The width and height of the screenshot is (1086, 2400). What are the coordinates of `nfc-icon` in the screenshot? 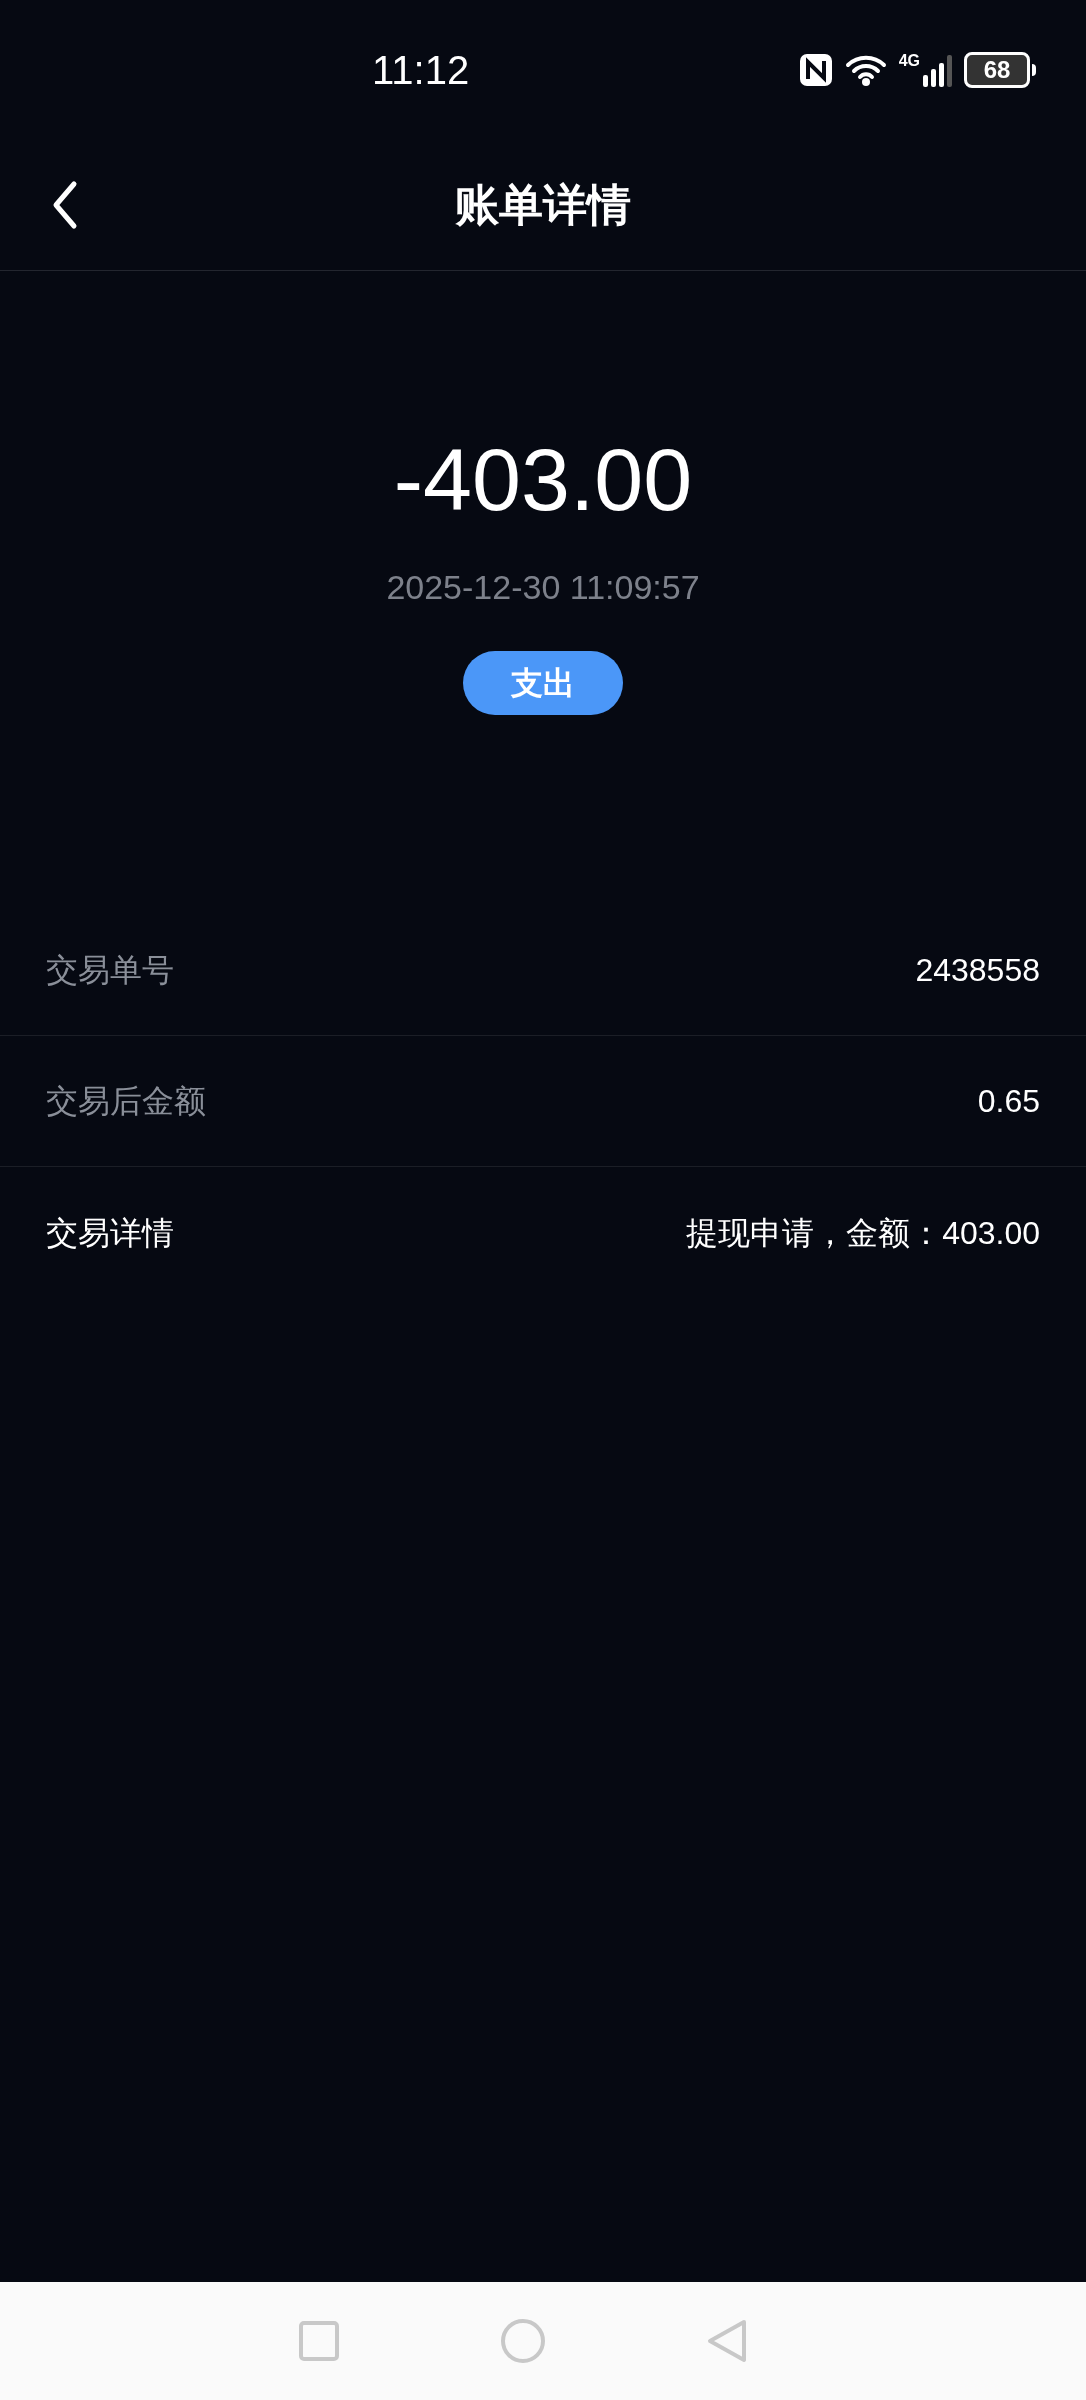 It's located at (815, 70).